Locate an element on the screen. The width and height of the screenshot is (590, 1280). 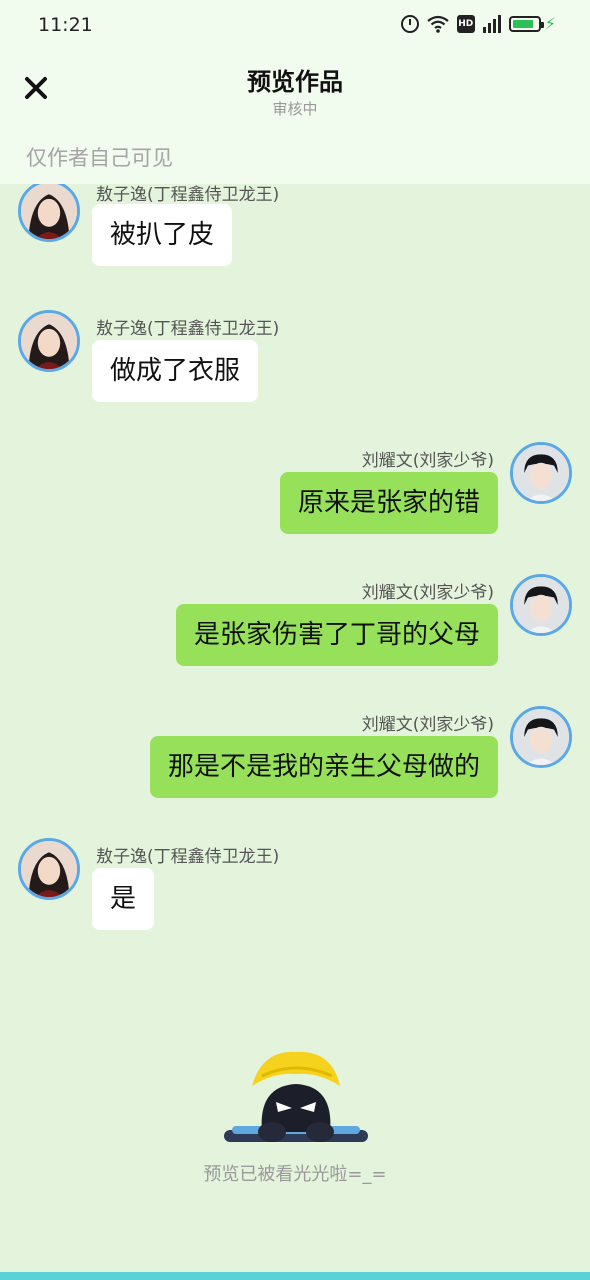
message-bubble: 是张家伤害了丁哥的父母 is located at coordinates (336, 635).